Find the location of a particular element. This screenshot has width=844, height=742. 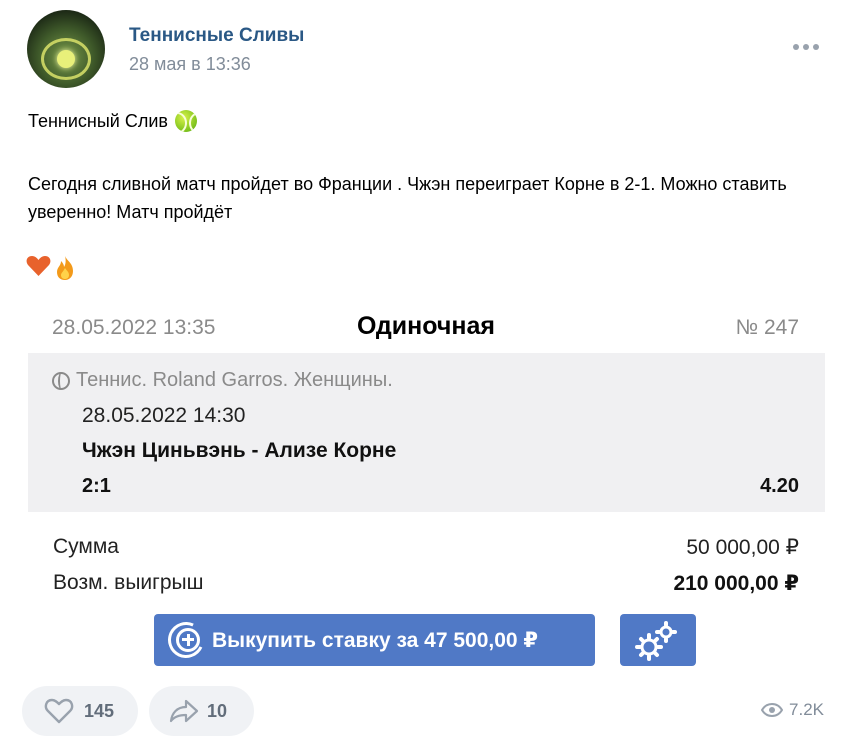

match-date: 28.05.2022 14:30 is located at coordinates (164, 415).